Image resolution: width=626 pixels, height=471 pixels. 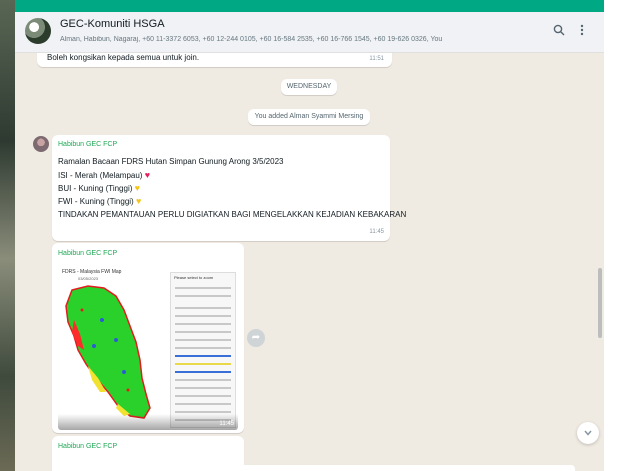 What do you see at coordinates (123, 57) in the screenshot?
I see `message-text: Boleh kongsikan kepada semua untuk join.` at bounding box center [123, 57].